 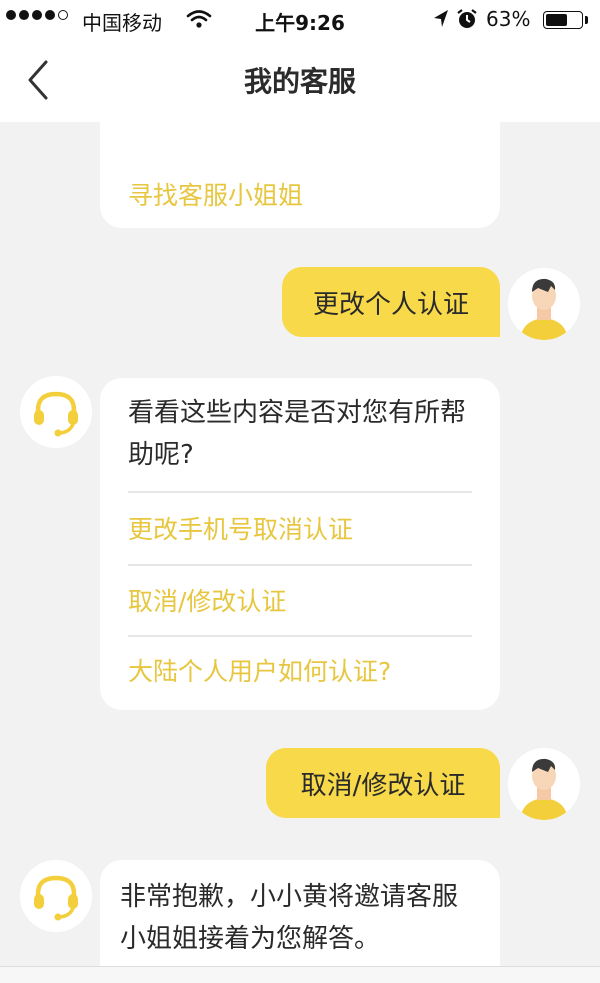 What do you see at coordinates (467, 18) in the screenshot?
I see `alarm-clock-icon` at bounding box center [467, 18].